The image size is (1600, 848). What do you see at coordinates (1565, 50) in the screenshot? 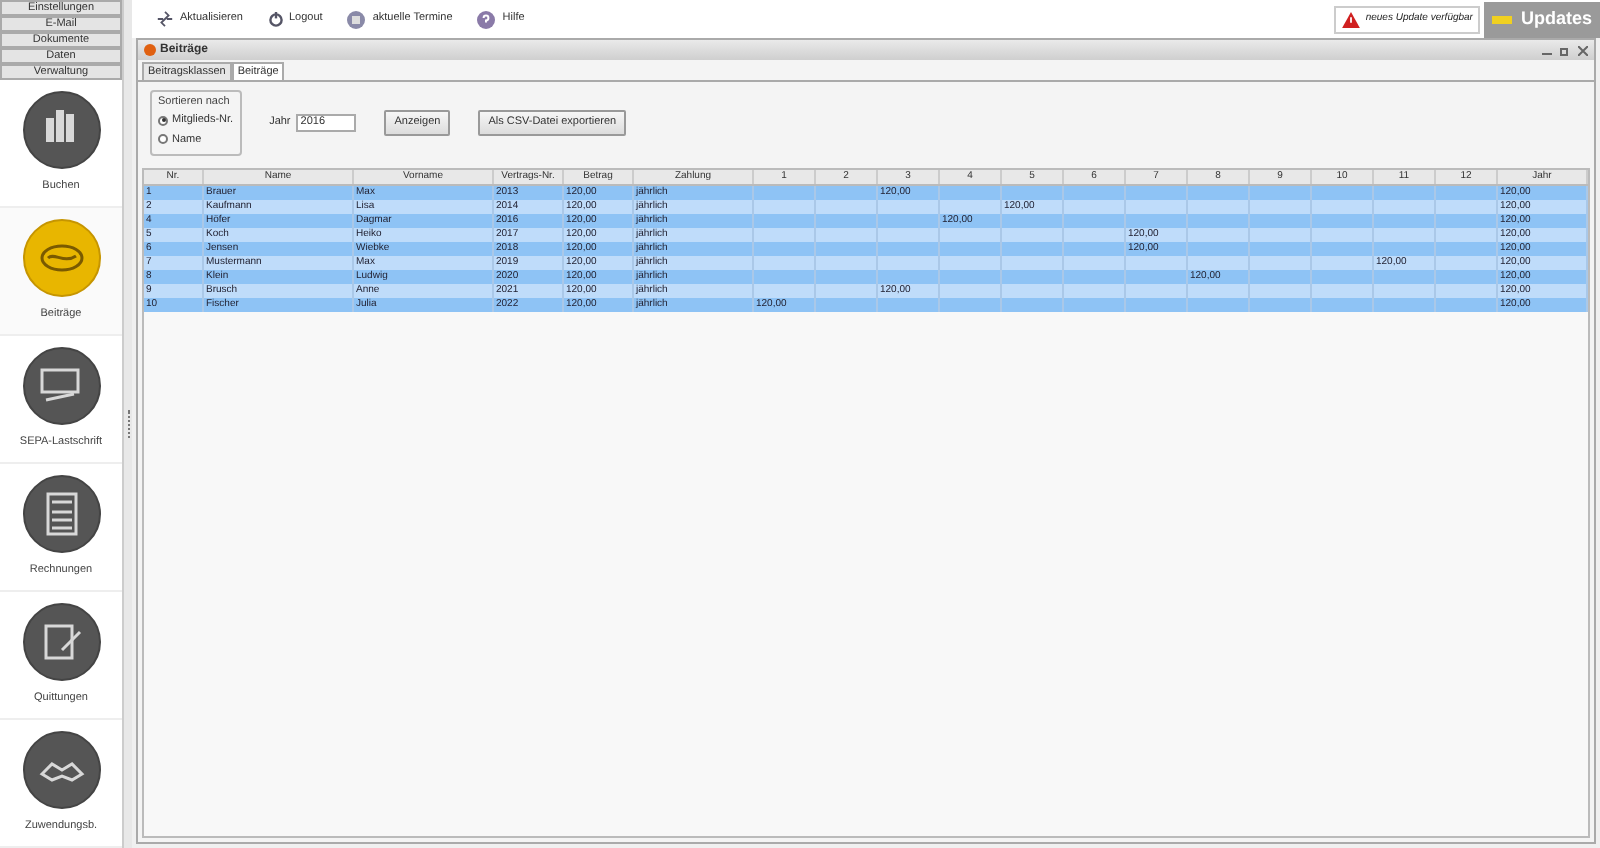
I see `restore-icon` at bounding box center [1565, 50].